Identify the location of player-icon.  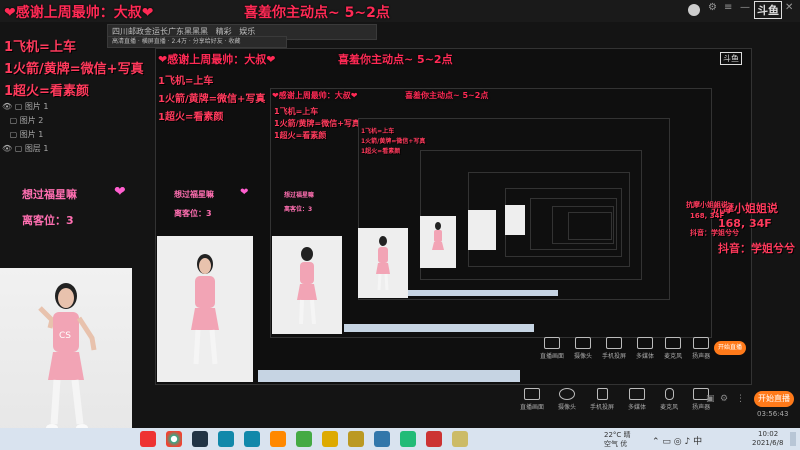
(304, 439).